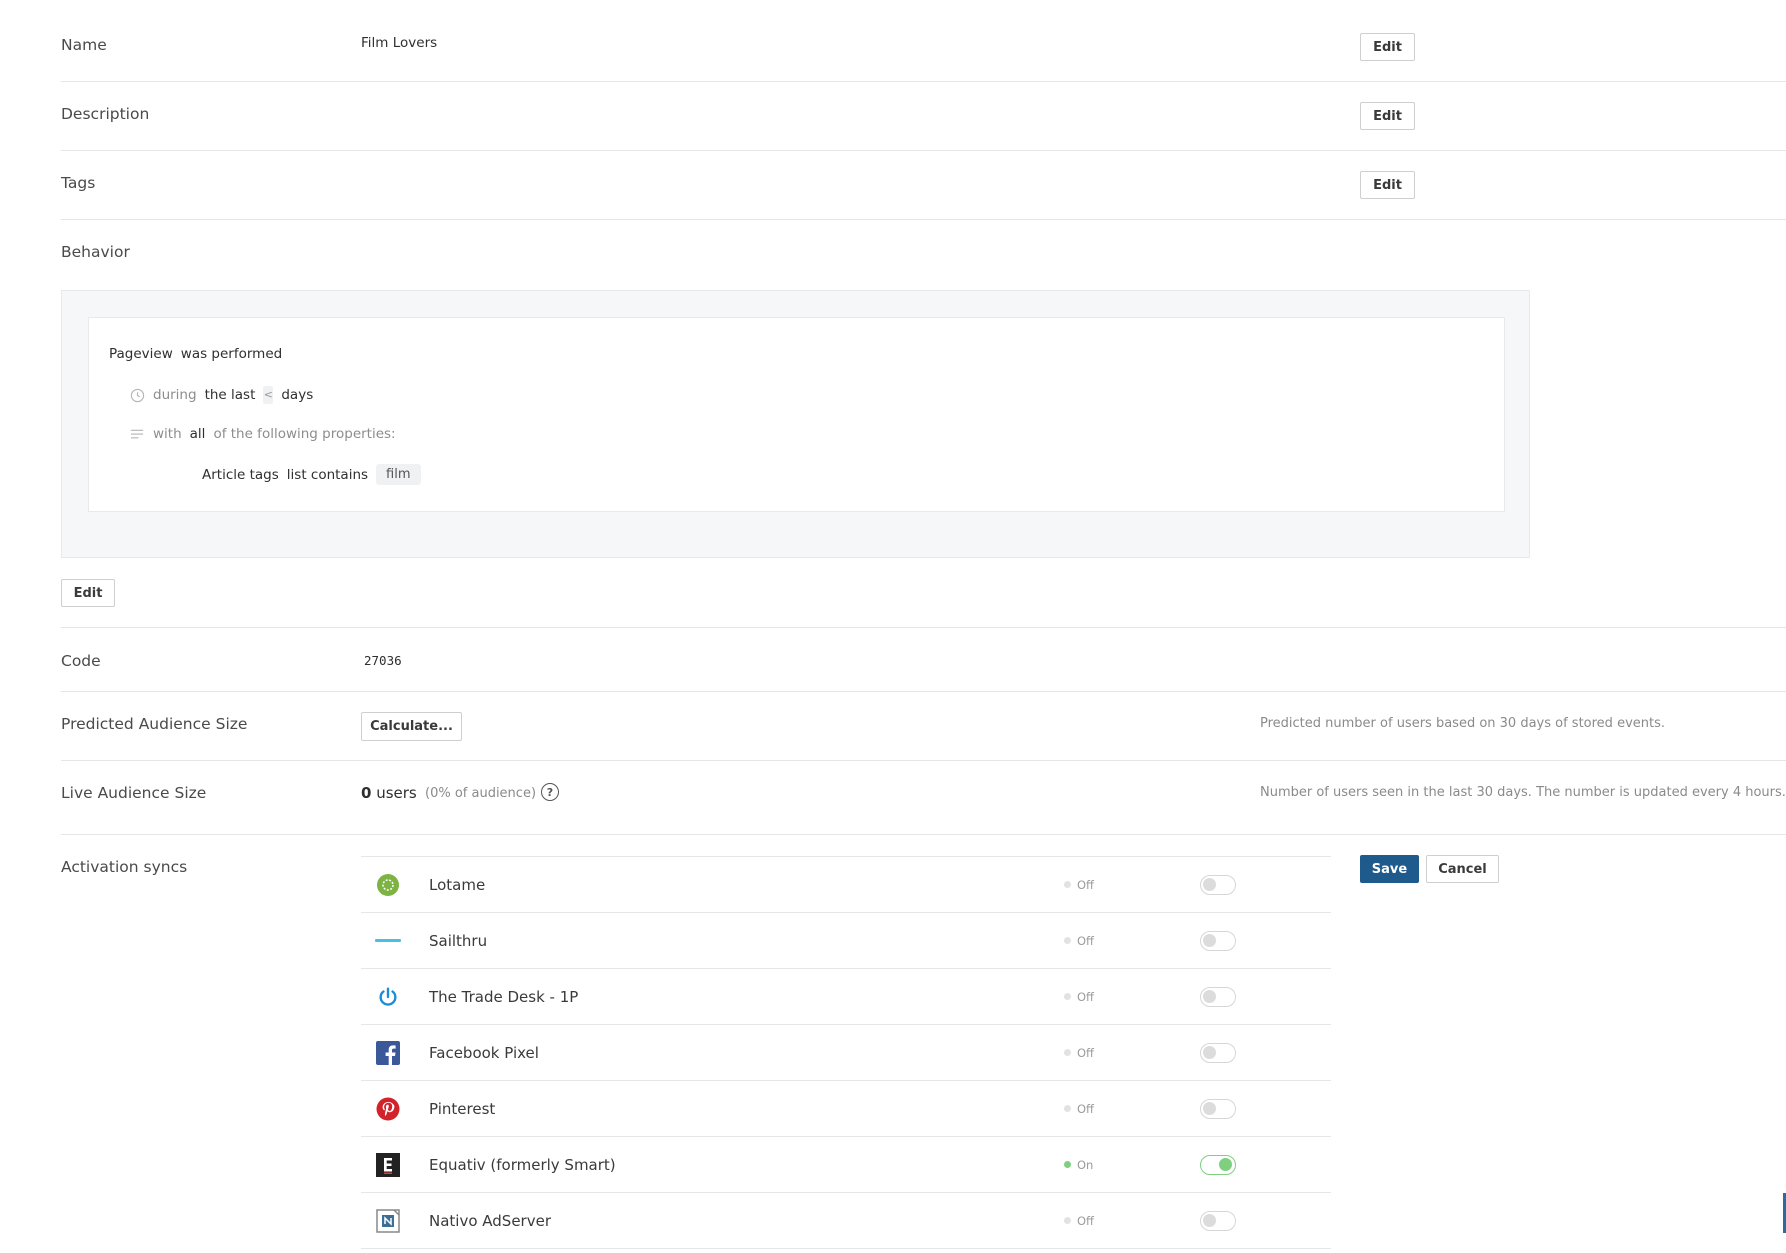  I want to click on behavior-event-line: Pageview was performed, so click(195, 354).